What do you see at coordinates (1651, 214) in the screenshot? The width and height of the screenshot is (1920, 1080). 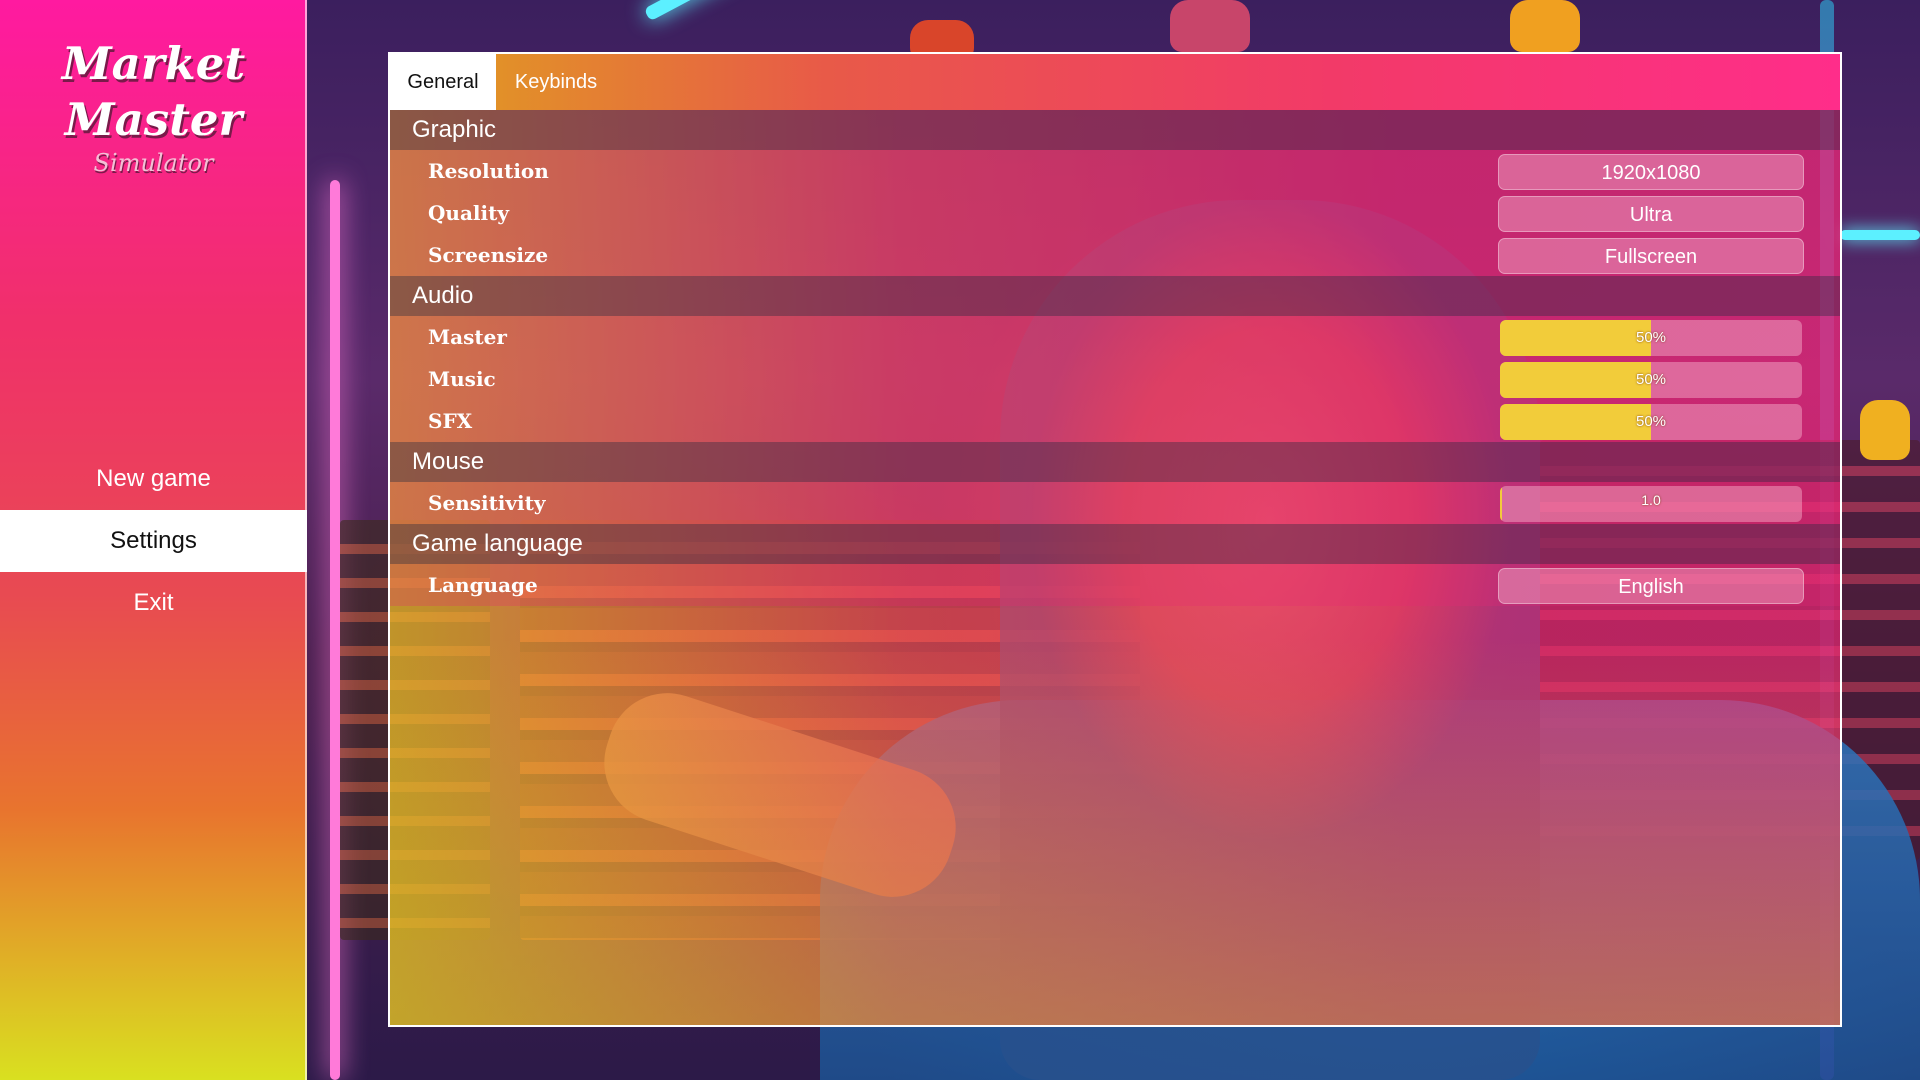 I see `quality-select: Ultra` at bounding box center [1651, 214].